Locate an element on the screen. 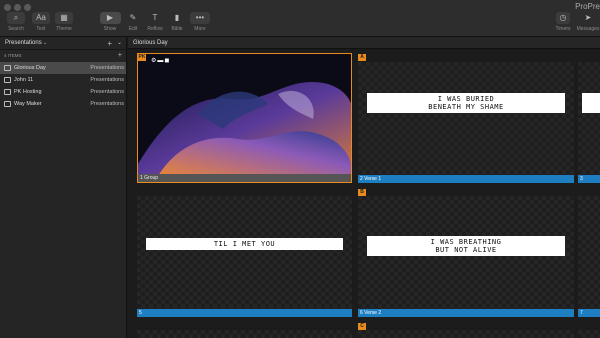 This screenshot has height=338, width=600. timer-icon: ◷ is located at coordinates (563, 18).